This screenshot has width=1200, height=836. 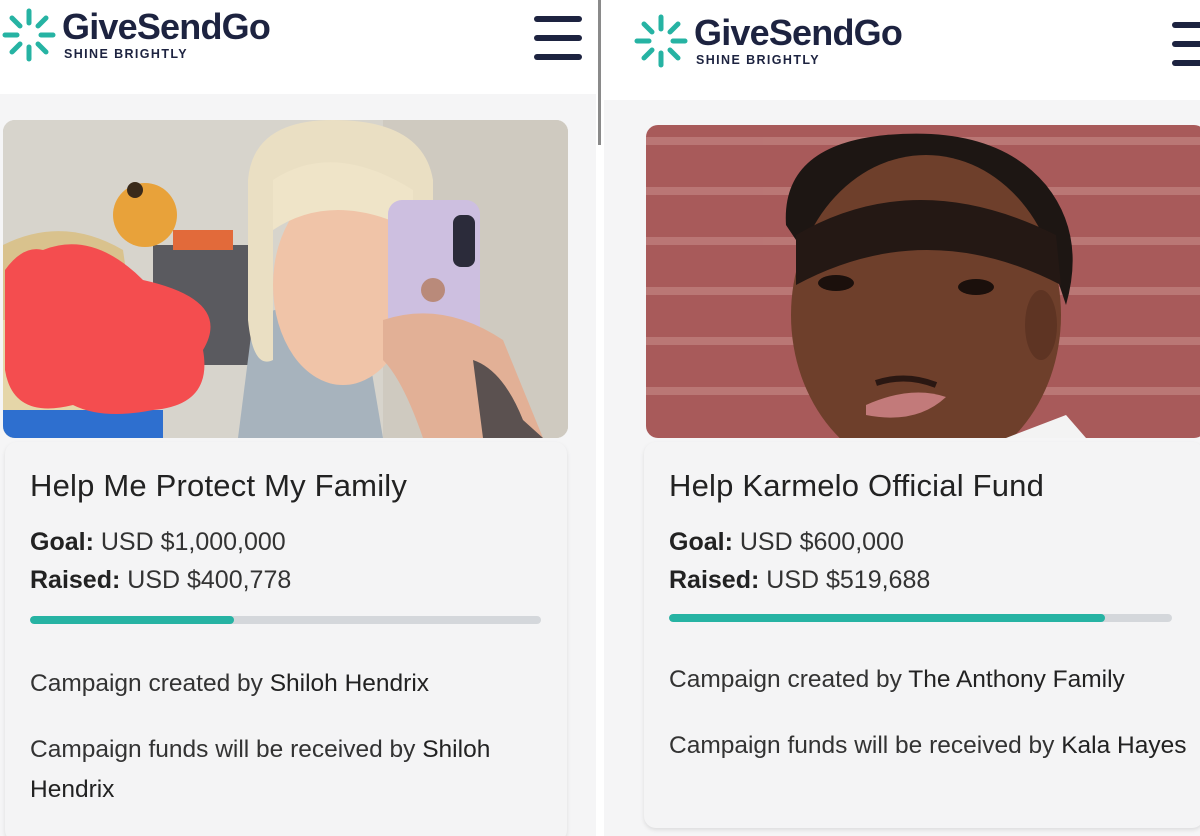 I want to click on creator-line: Campaign created by The Anthony Family, so click(x=929, y=680).